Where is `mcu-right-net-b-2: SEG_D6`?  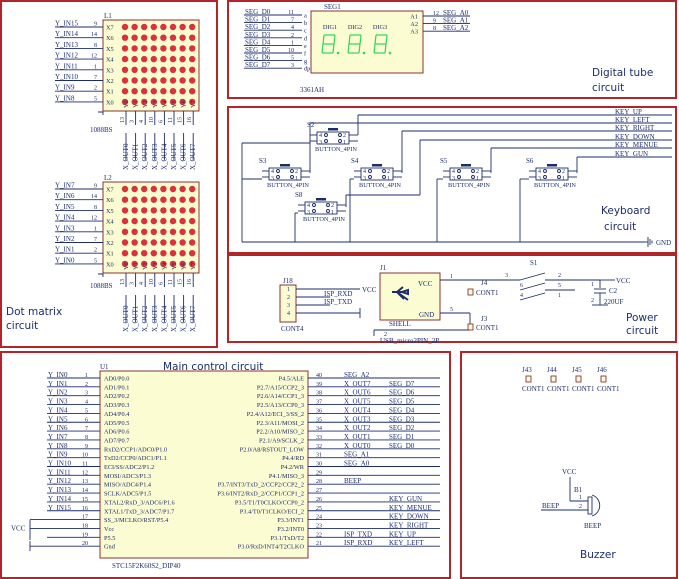
mcu-right-net-b-2: SEG_D6 is located at coordinates (402, 393).